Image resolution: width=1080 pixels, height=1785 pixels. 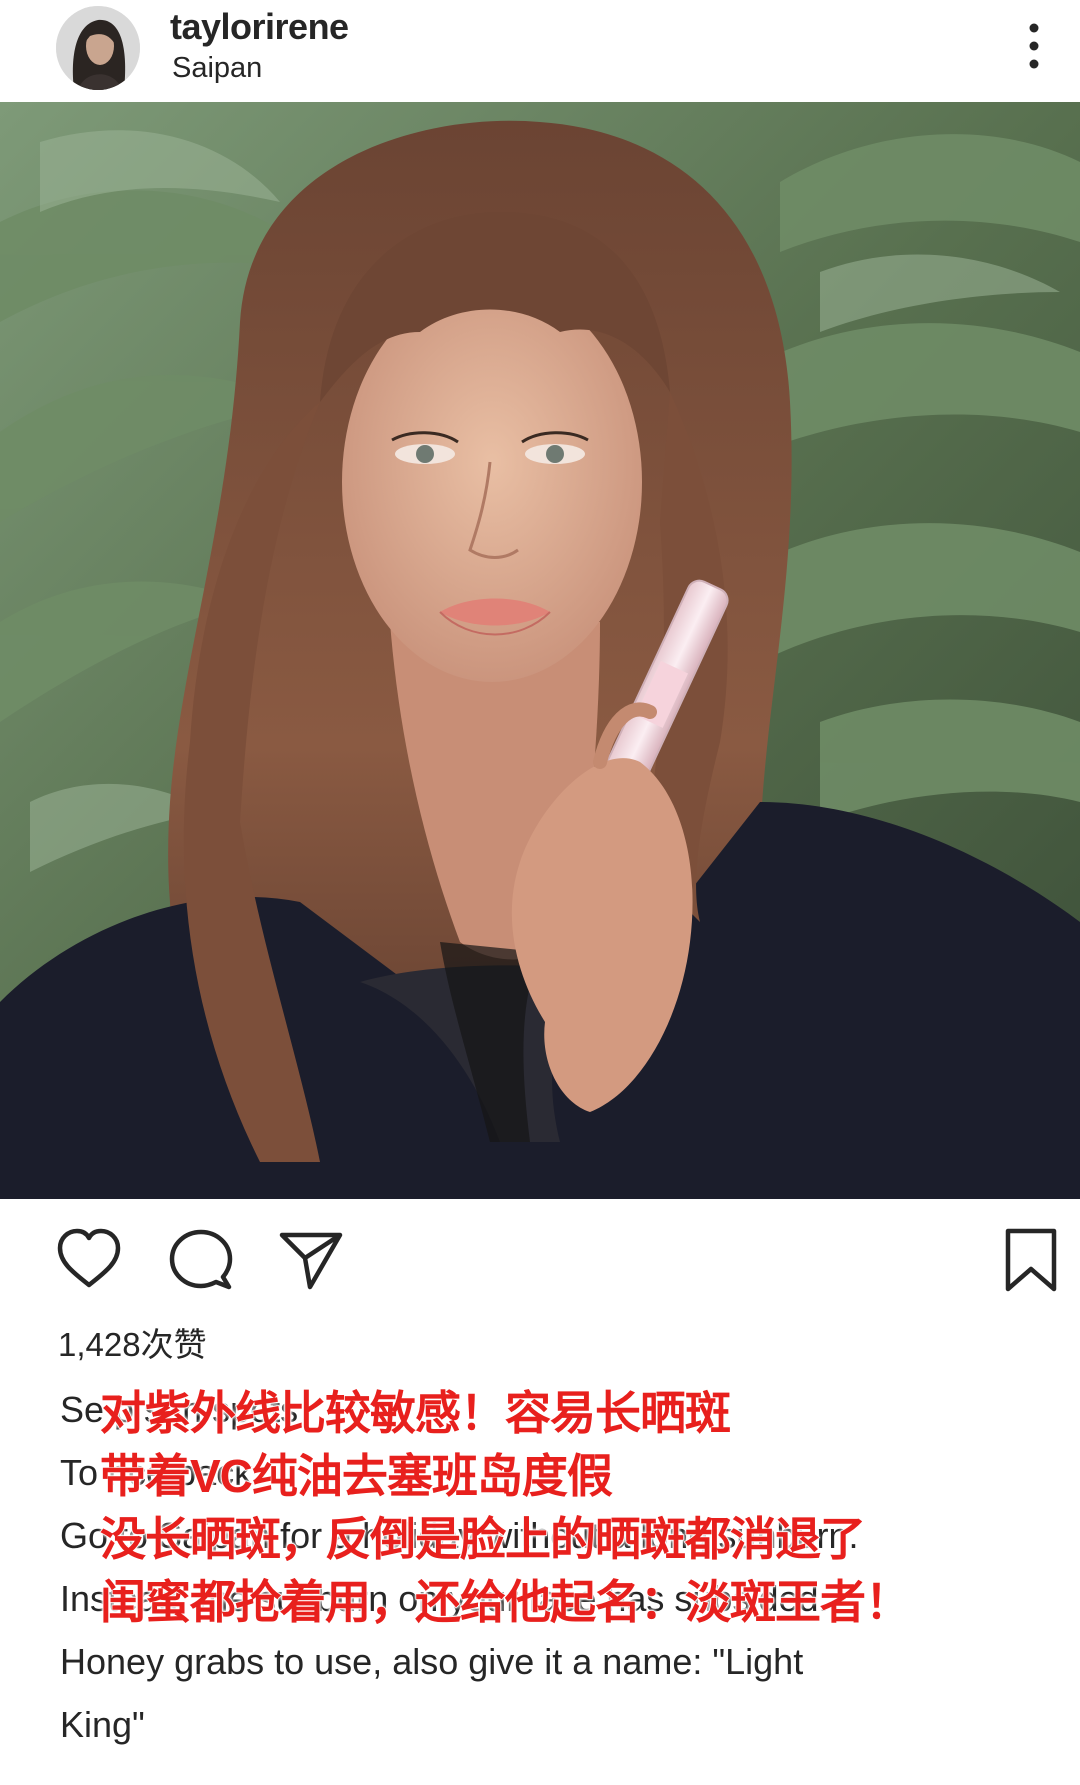 What do you see at coordinates (102, 1724) in the screenshot?
I see `caption-line: King"` at bounding box center [102, 1724].